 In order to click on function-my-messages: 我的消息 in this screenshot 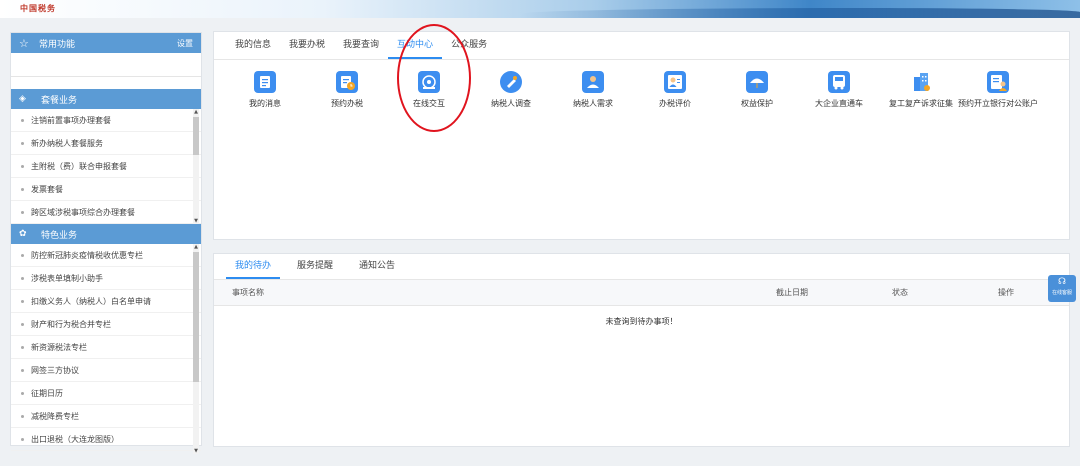, I will do `click(265, 90)`.